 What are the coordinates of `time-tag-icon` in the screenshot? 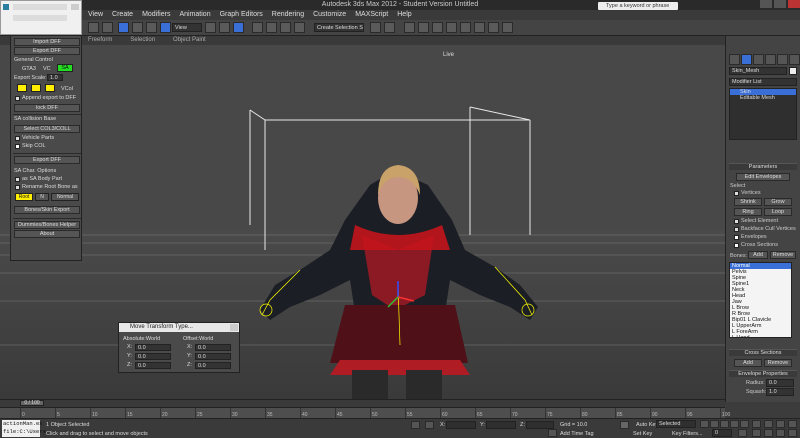 It's located at (552, 433).